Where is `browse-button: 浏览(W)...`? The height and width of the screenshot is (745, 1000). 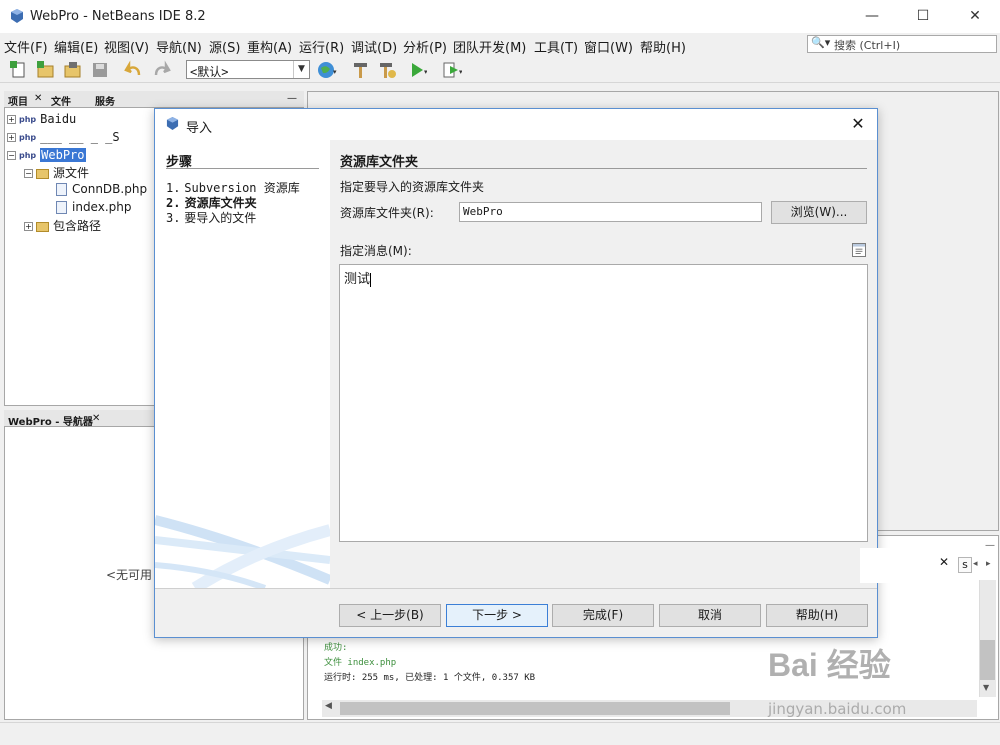 browse-button: 浏览(W)... is located at coordinates (819, 212).